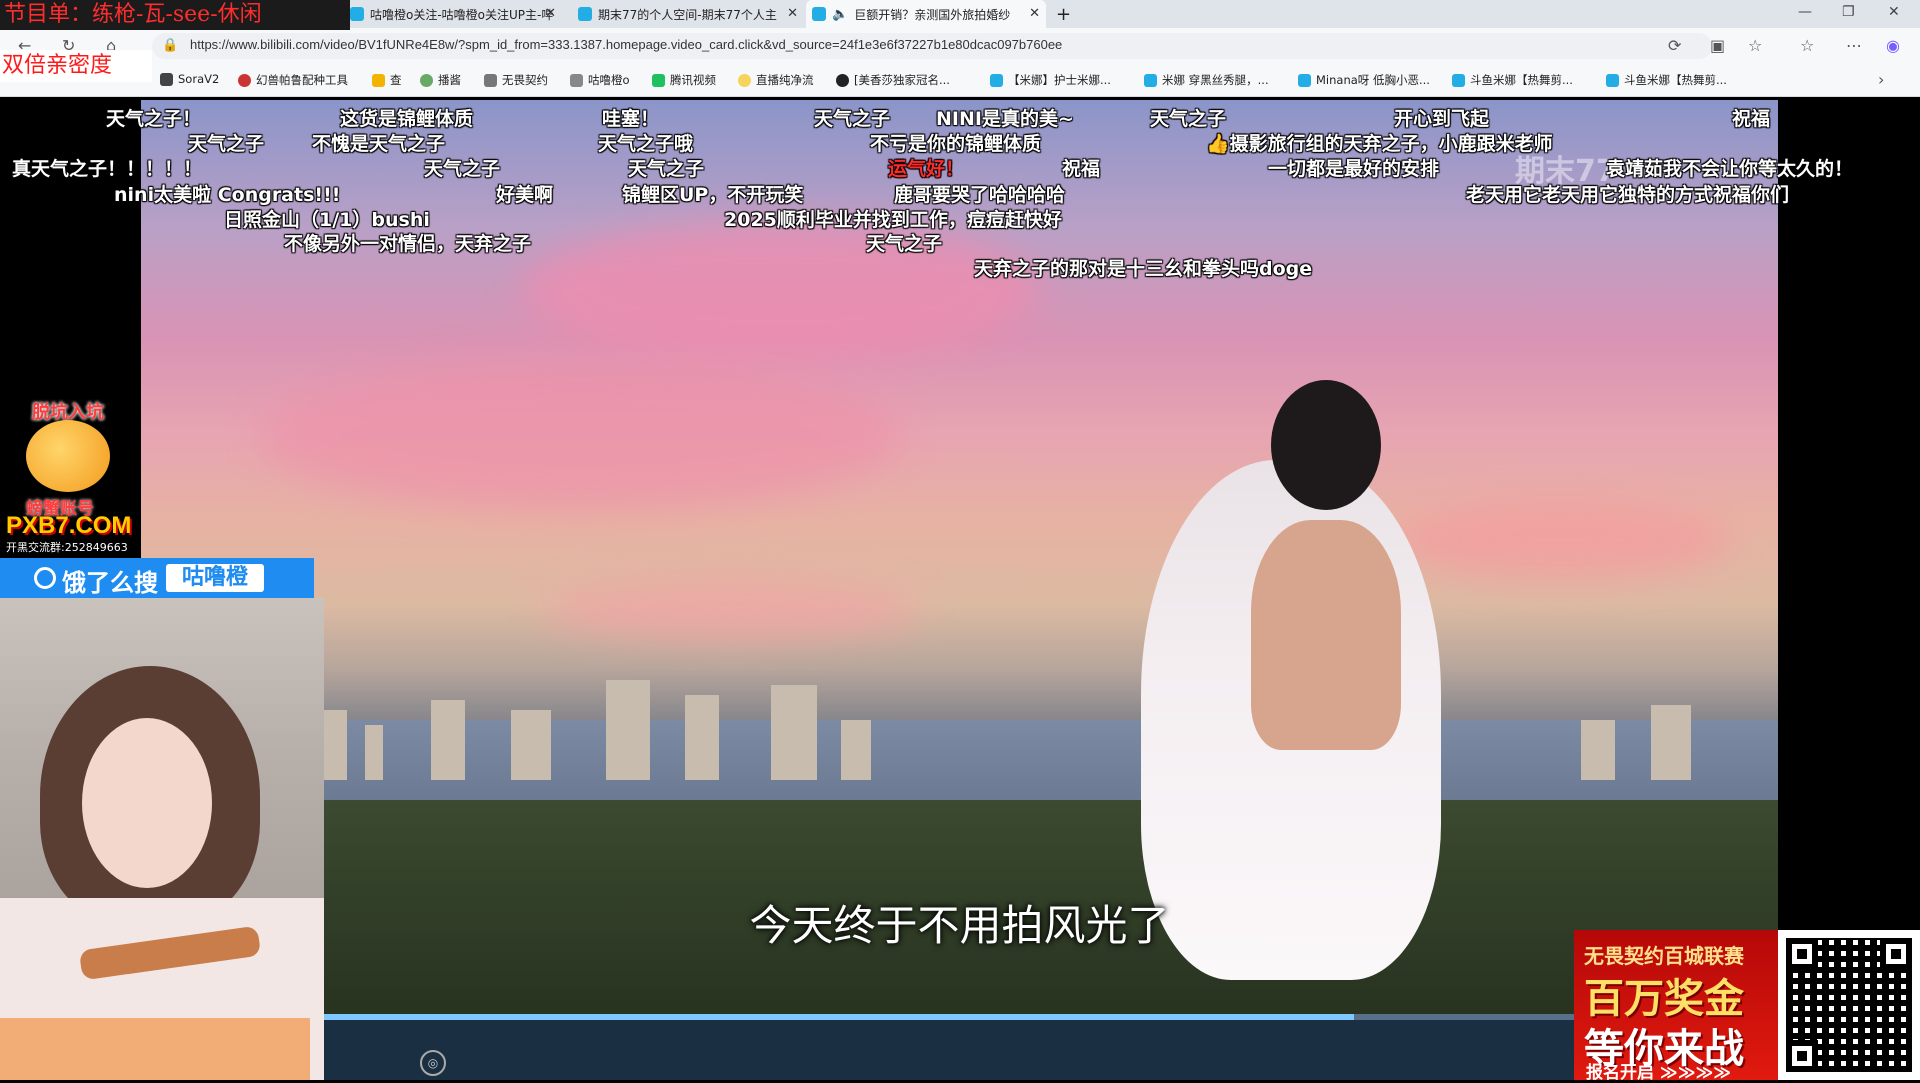  I want to click on palworld-icon, so click(244, 80).